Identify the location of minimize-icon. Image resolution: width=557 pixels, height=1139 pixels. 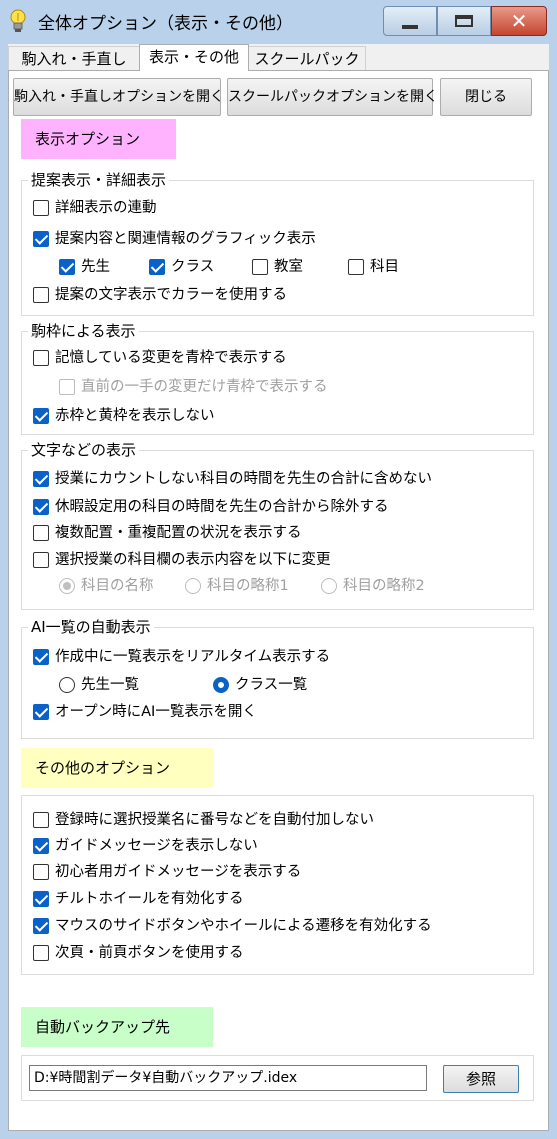
(410, 27).